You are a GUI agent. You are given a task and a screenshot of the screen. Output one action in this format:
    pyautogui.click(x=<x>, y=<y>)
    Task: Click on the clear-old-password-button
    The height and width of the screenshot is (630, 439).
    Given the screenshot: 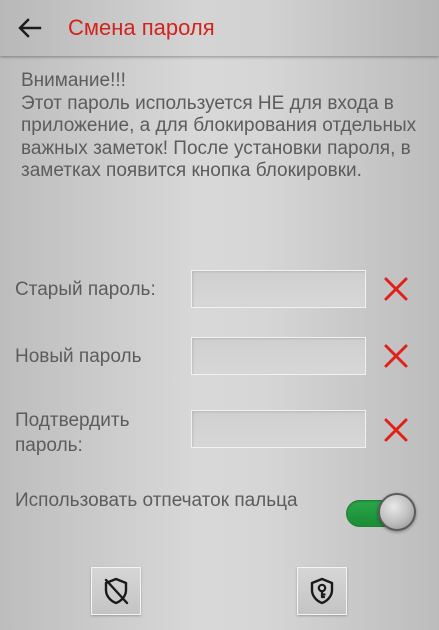 What is the action you would take?
    pyautogui.click(x=396, y=289)
    